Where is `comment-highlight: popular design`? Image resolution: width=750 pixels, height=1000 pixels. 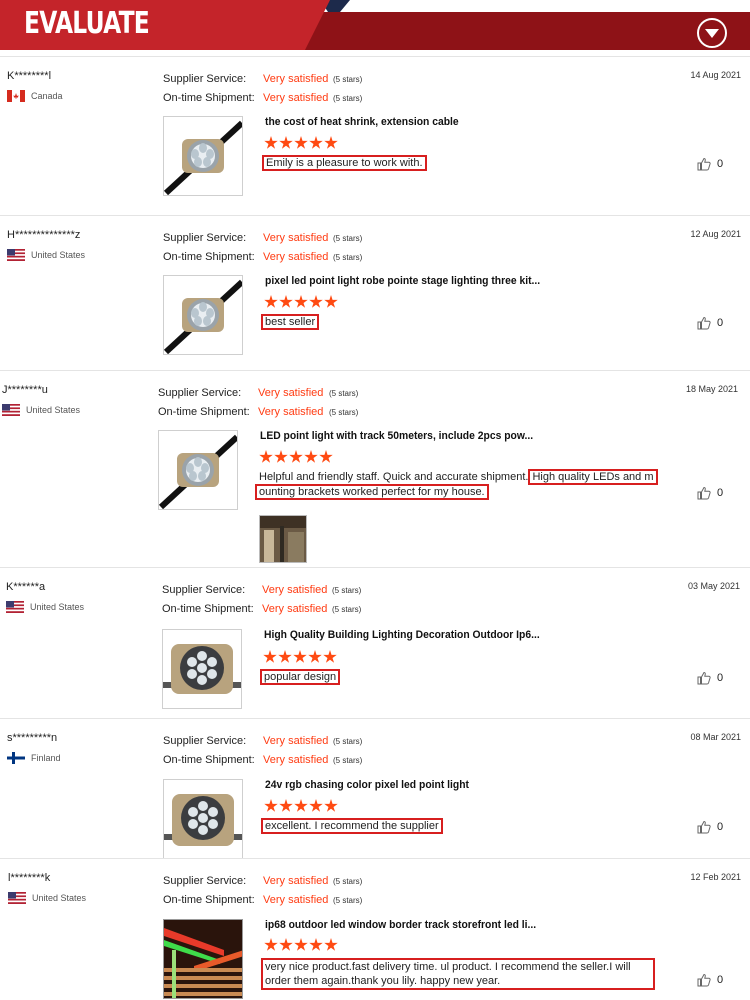
comment-highlight: popular design is located at coordinates (300, 677).